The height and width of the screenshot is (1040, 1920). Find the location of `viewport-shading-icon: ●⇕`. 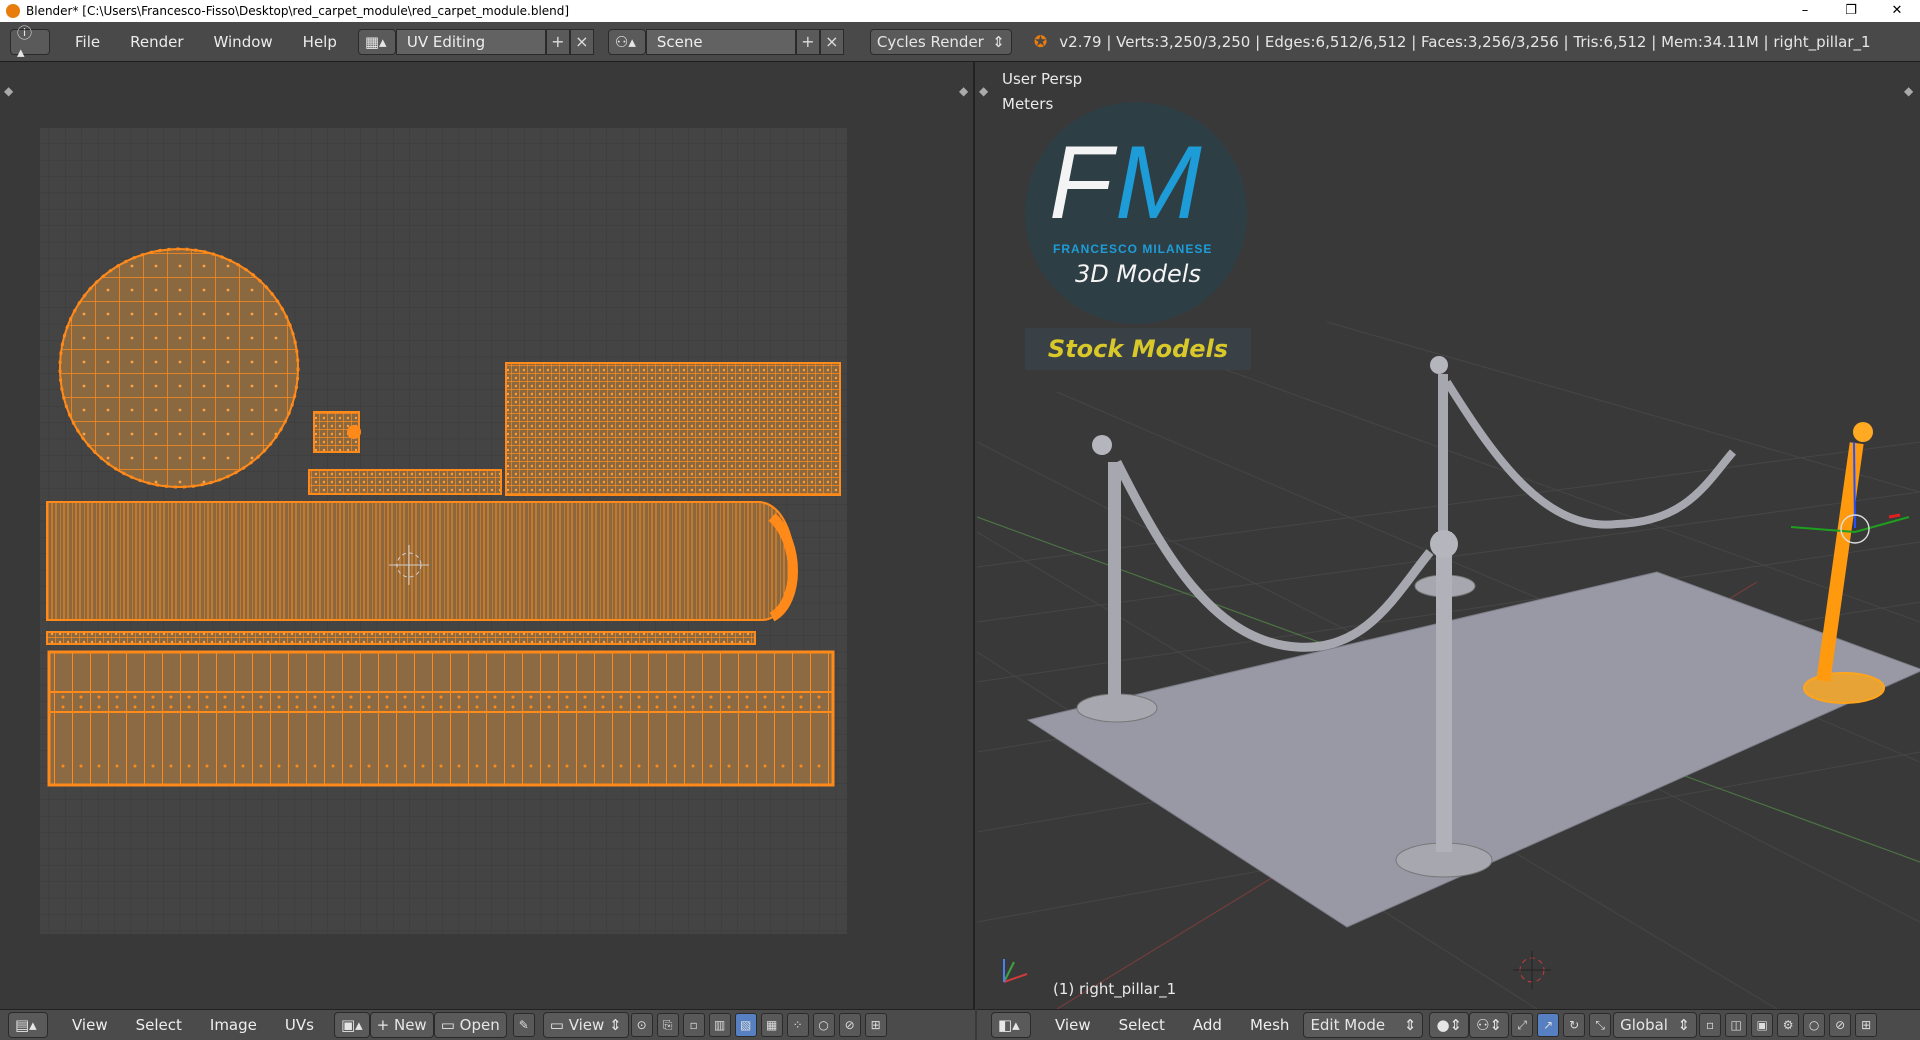

viewport-shading-icon: ●⇕ is located at coordinates (1449, 1025).